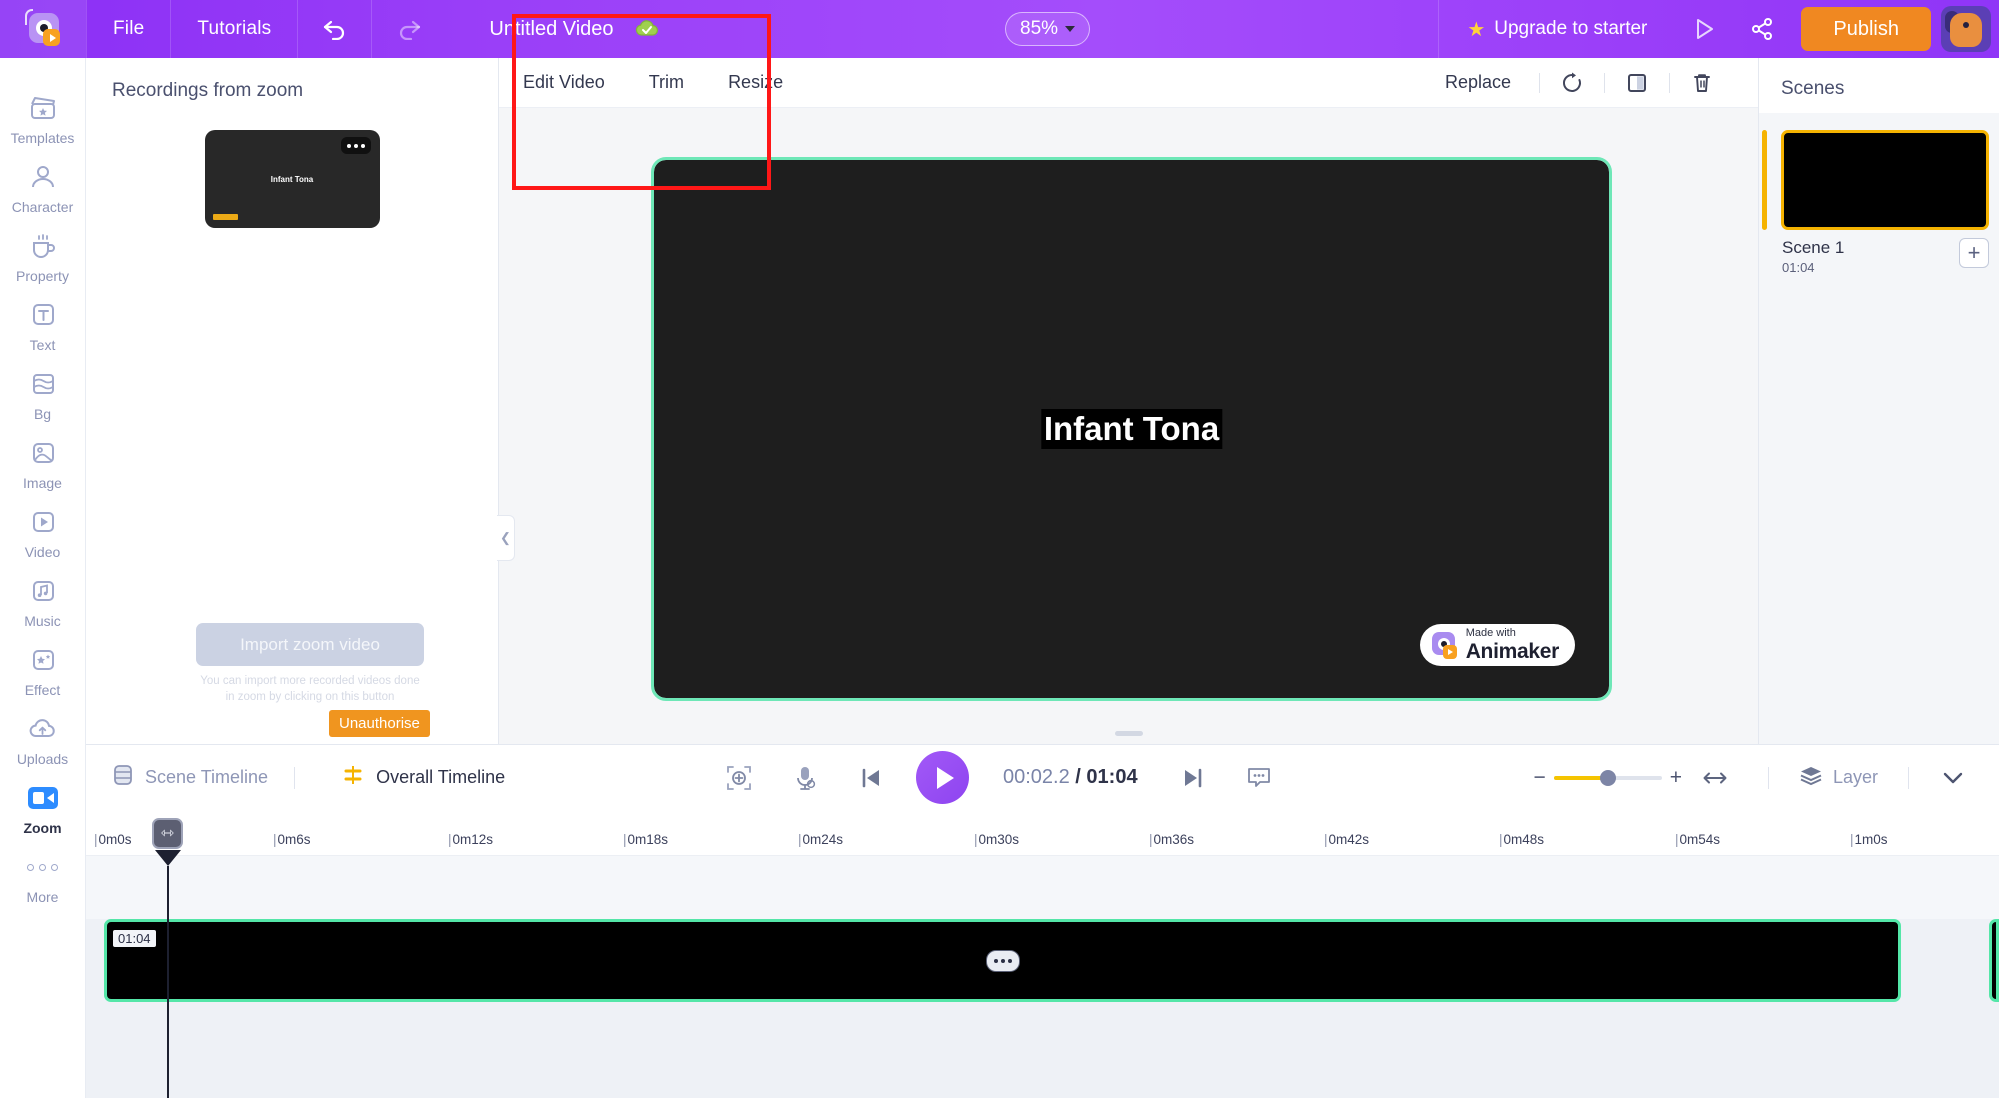 This screenshot has height=1098, width=1999. Describe the element at coordinates (43, 29) in the screenshot. I see `animaker-logo` at that location.